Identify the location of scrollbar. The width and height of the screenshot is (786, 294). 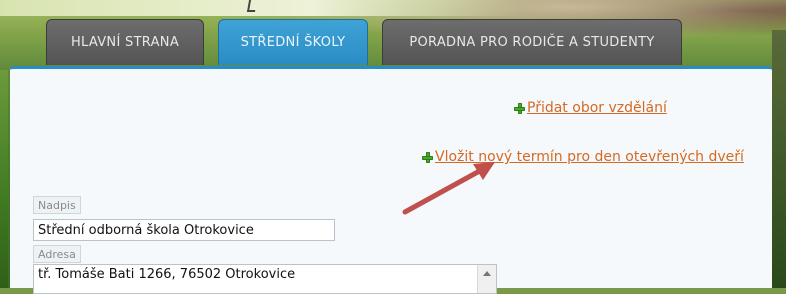
(486, 279).